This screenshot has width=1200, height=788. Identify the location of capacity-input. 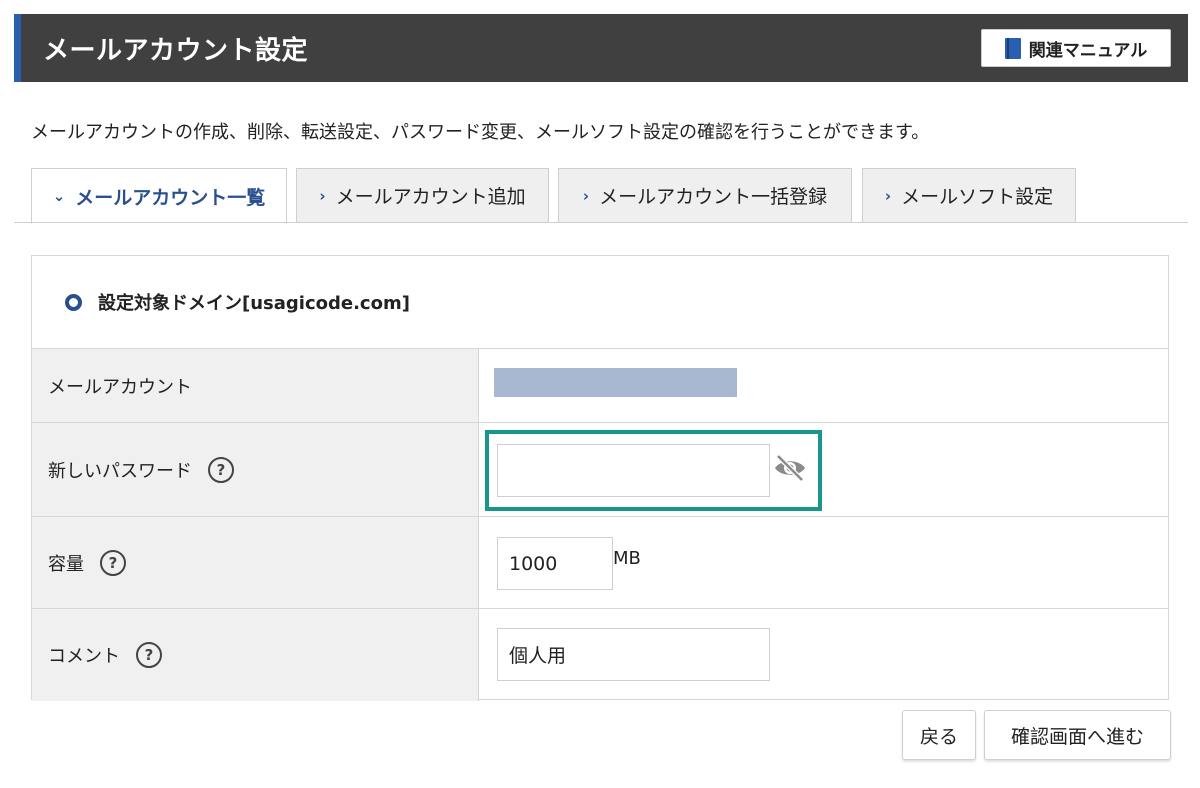
(555, 563).